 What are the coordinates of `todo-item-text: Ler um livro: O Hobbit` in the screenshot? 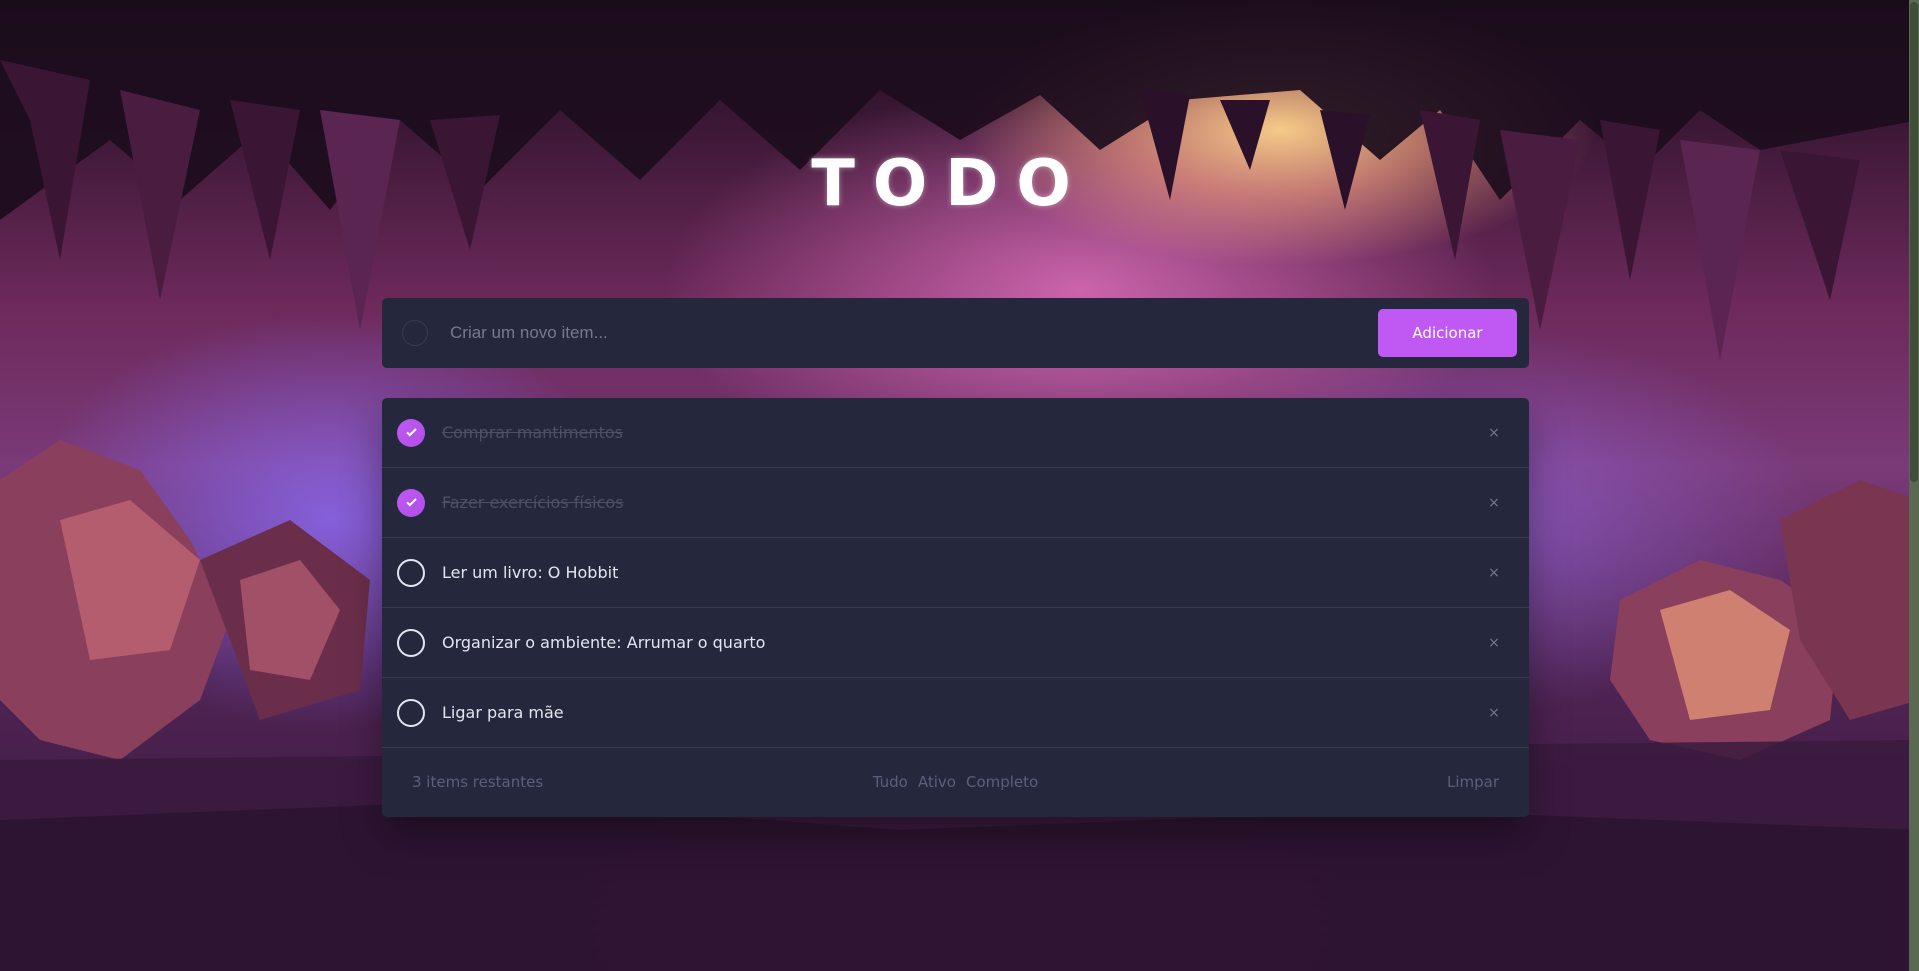 It's located at (963, 572).